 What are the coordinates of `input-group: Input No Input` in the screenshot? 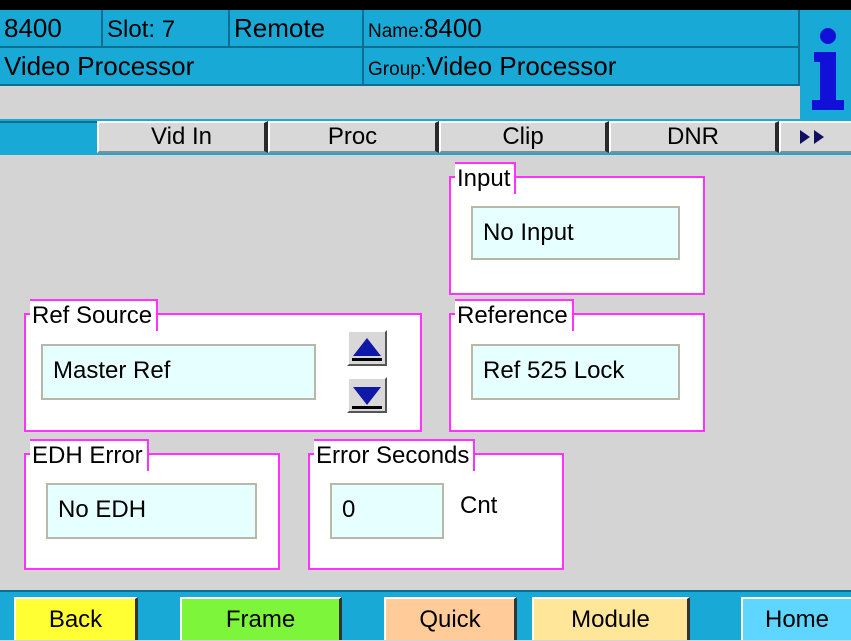 It's located at (577, 228).